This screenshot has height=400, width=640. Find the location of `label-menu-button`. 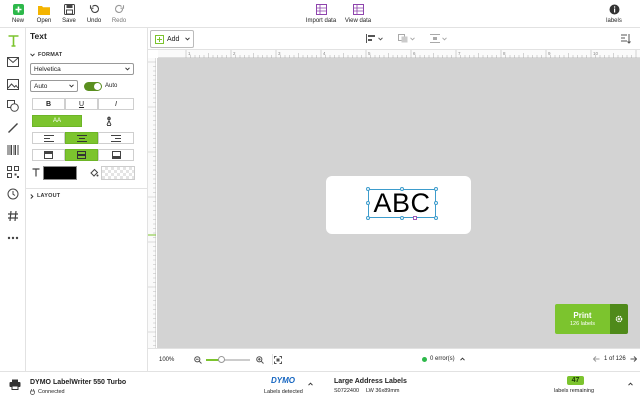

label-menu-button is located at coordinates (630, 384).